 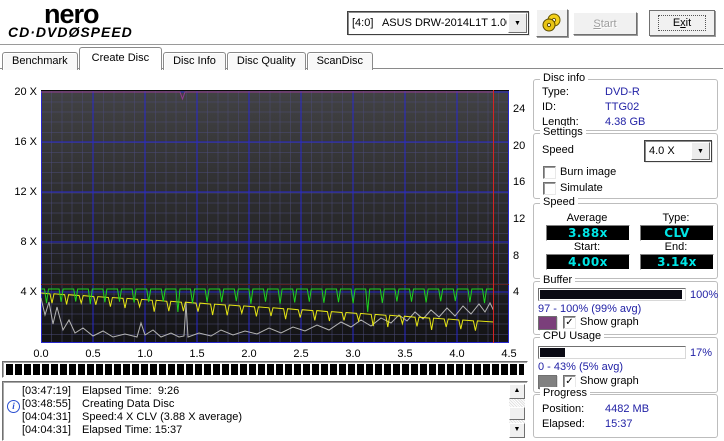 I want to click on cpu-show-graph-label: Show graph, so click(x=609, y=381).